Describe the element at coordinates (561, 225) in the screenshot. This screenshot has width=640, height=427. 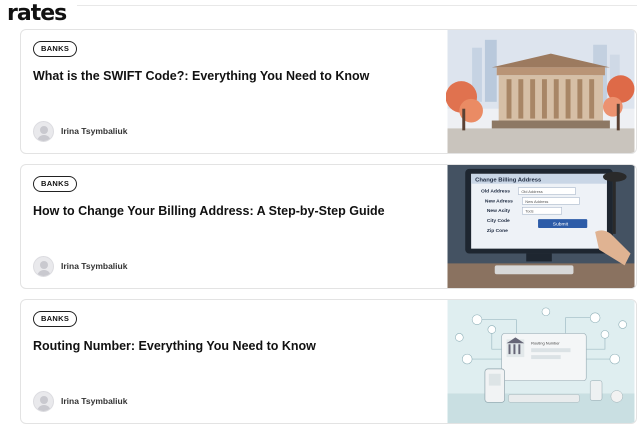
I see `form-submit-button: Submit` at that location.